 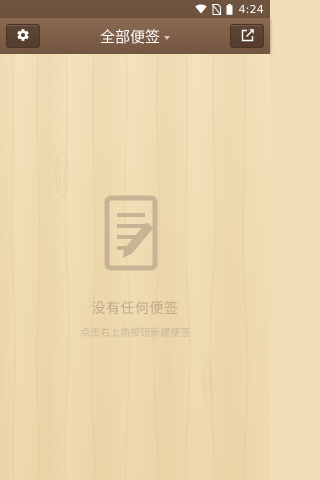 What do you see at coordinates (135, 333) in the screenshot?
I see `empty-state-hint: 点击右上角按钮新建便签` at bounding box center [135, 333].